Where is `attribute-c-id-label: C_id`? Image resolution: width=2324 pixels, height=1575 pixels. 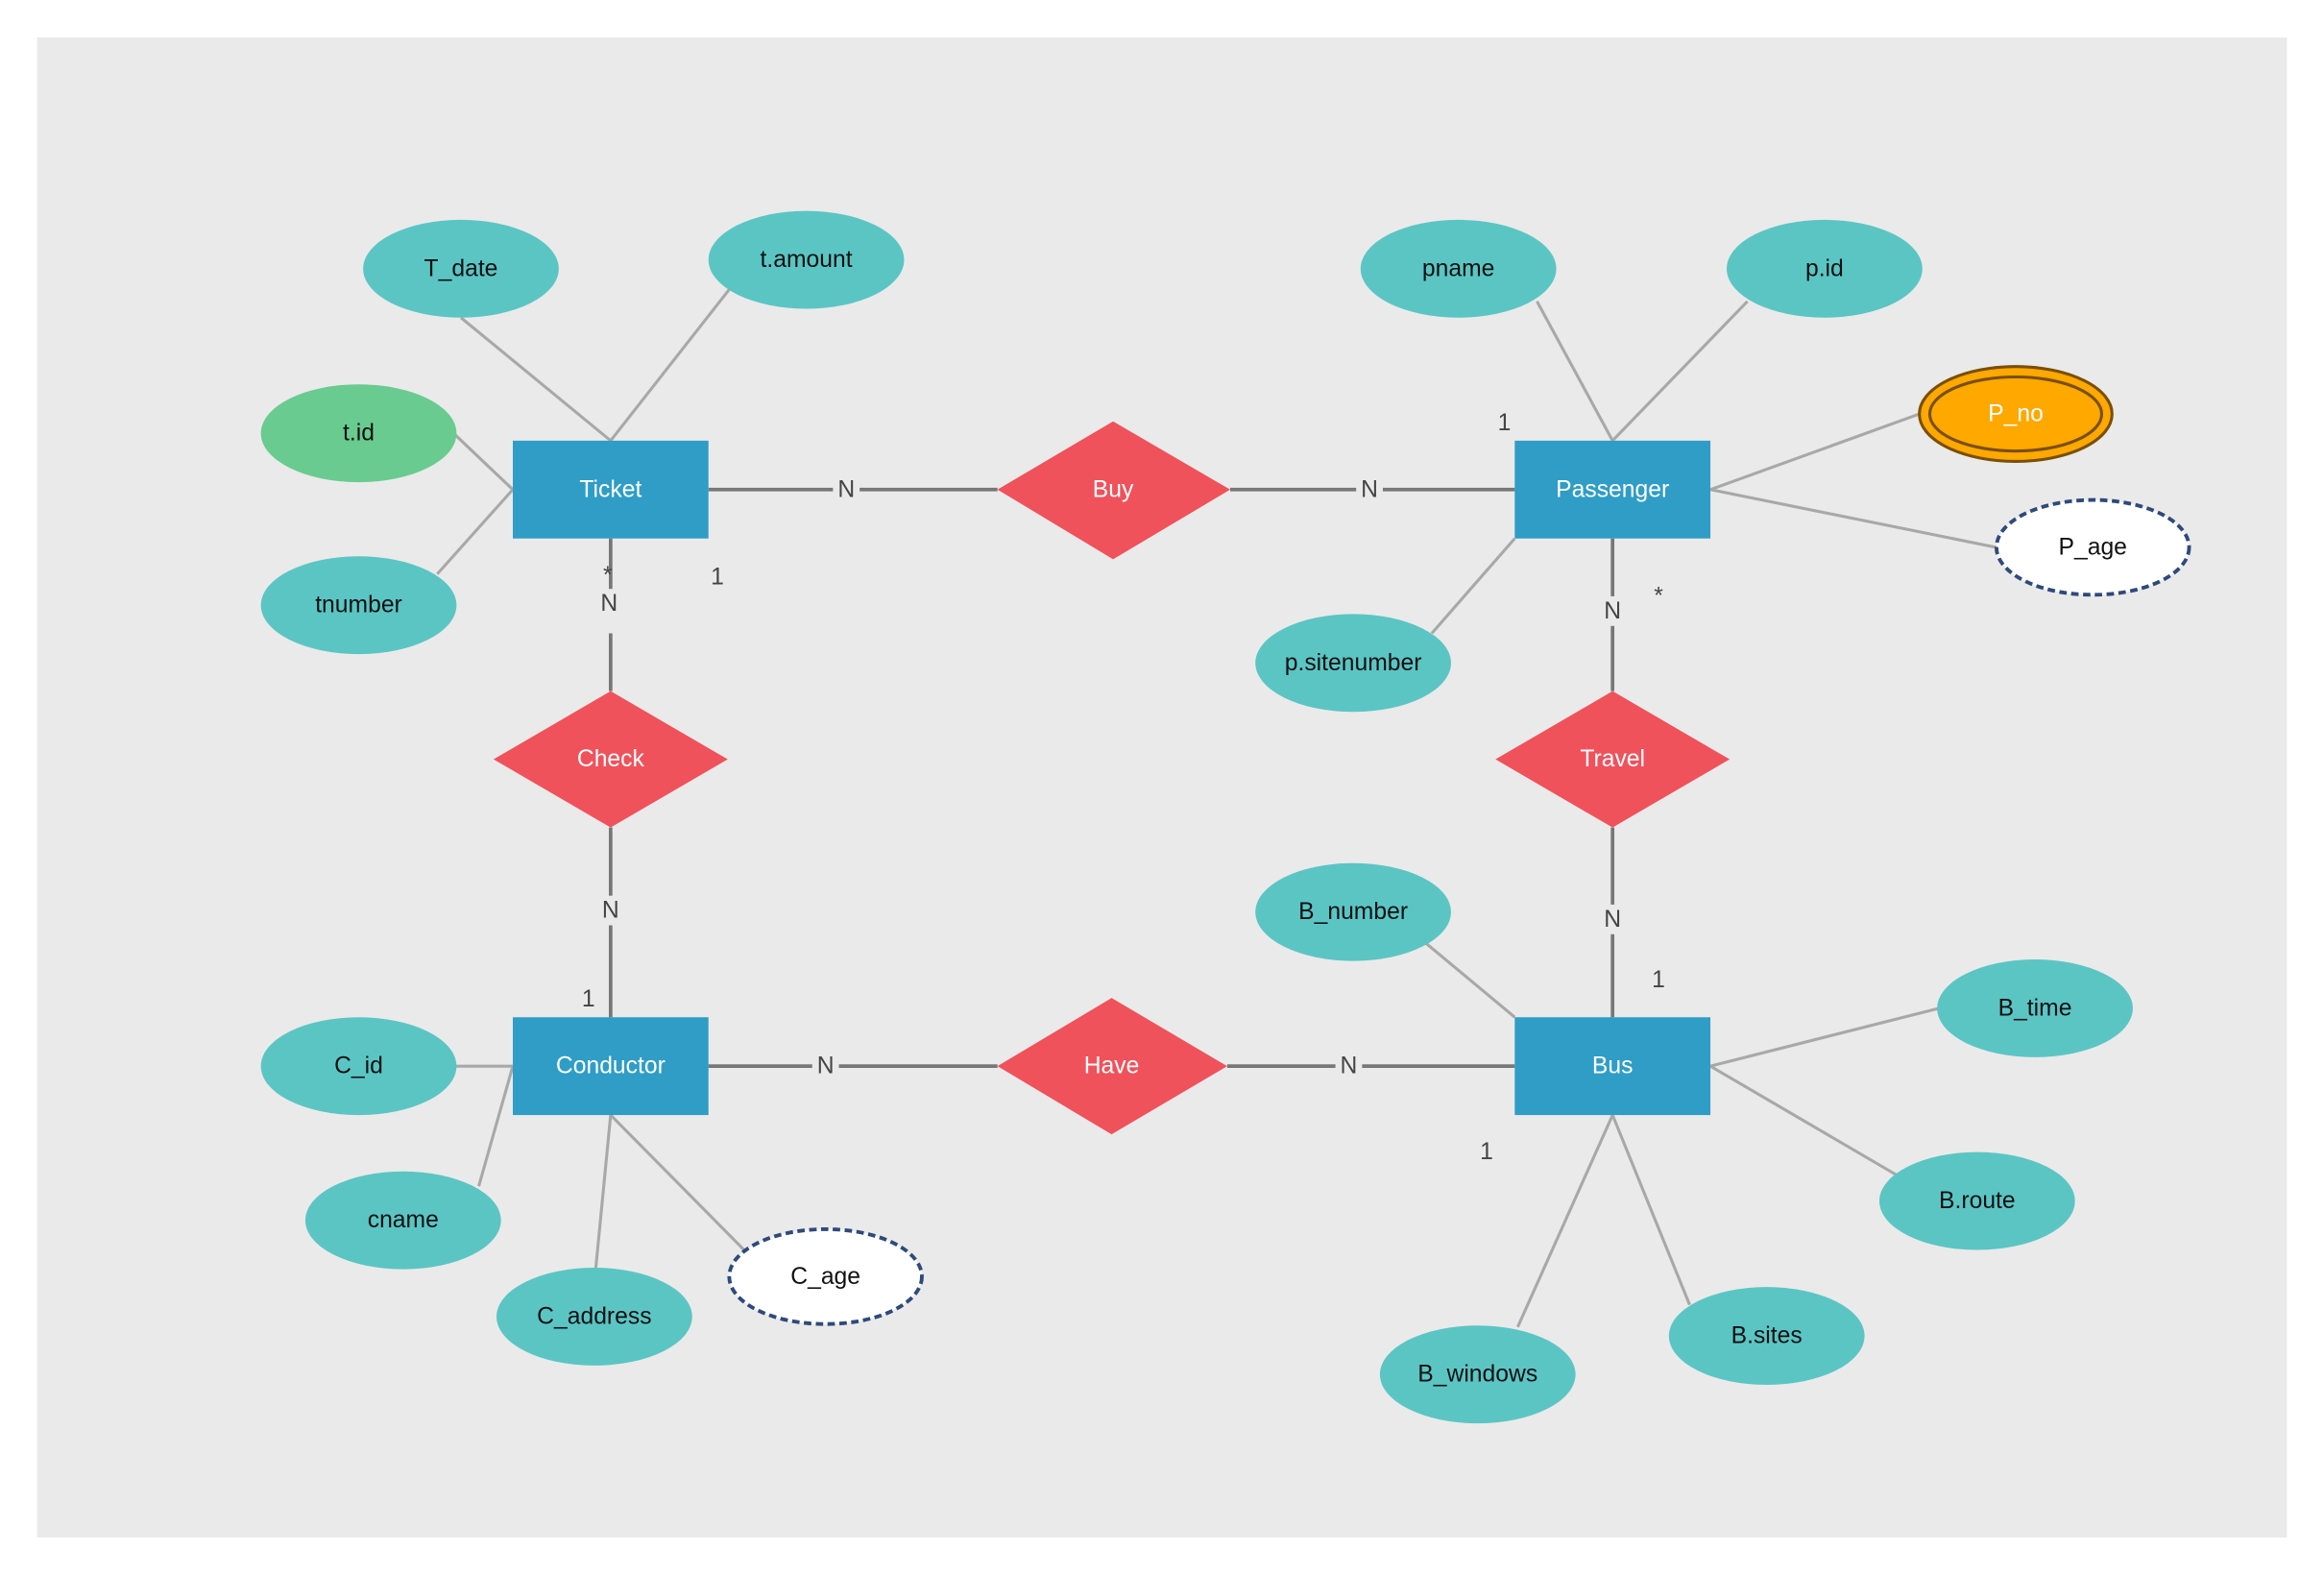 attribute-c-id-label: C_id is located at coordinates (358, 1066).